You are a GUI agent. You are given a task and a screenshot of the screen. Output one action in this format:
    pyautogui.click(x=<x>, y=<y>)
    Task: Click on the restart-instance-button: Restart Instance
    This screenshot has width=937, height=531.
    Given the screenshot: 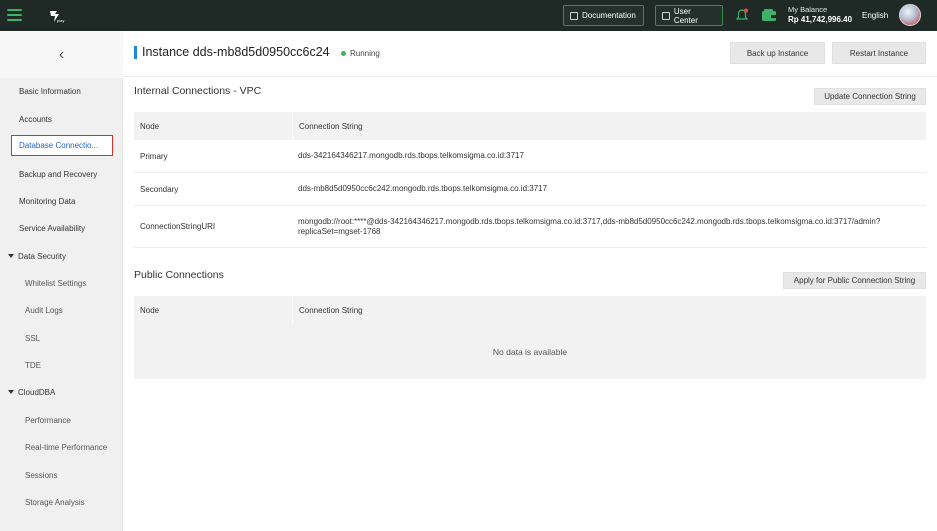 What is the action you would take?
    pyautogui.click(x=879, y=53)
    